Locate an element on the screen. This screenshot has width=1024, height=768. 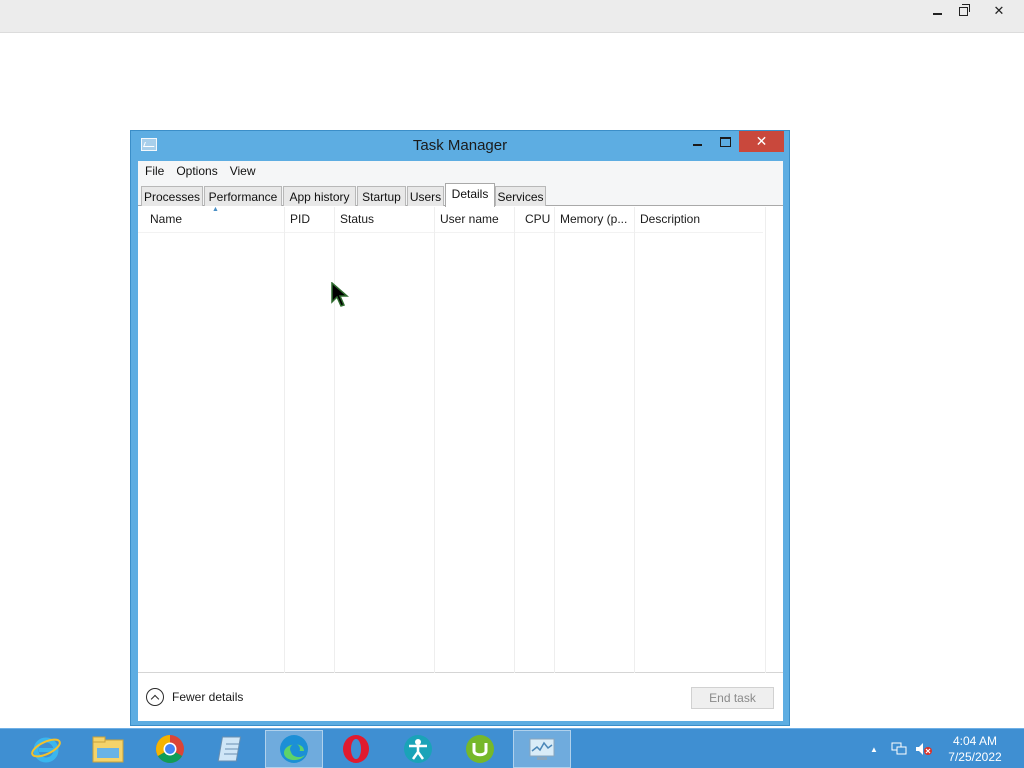
column-label-name: Name is located at coordinates (166, 219).